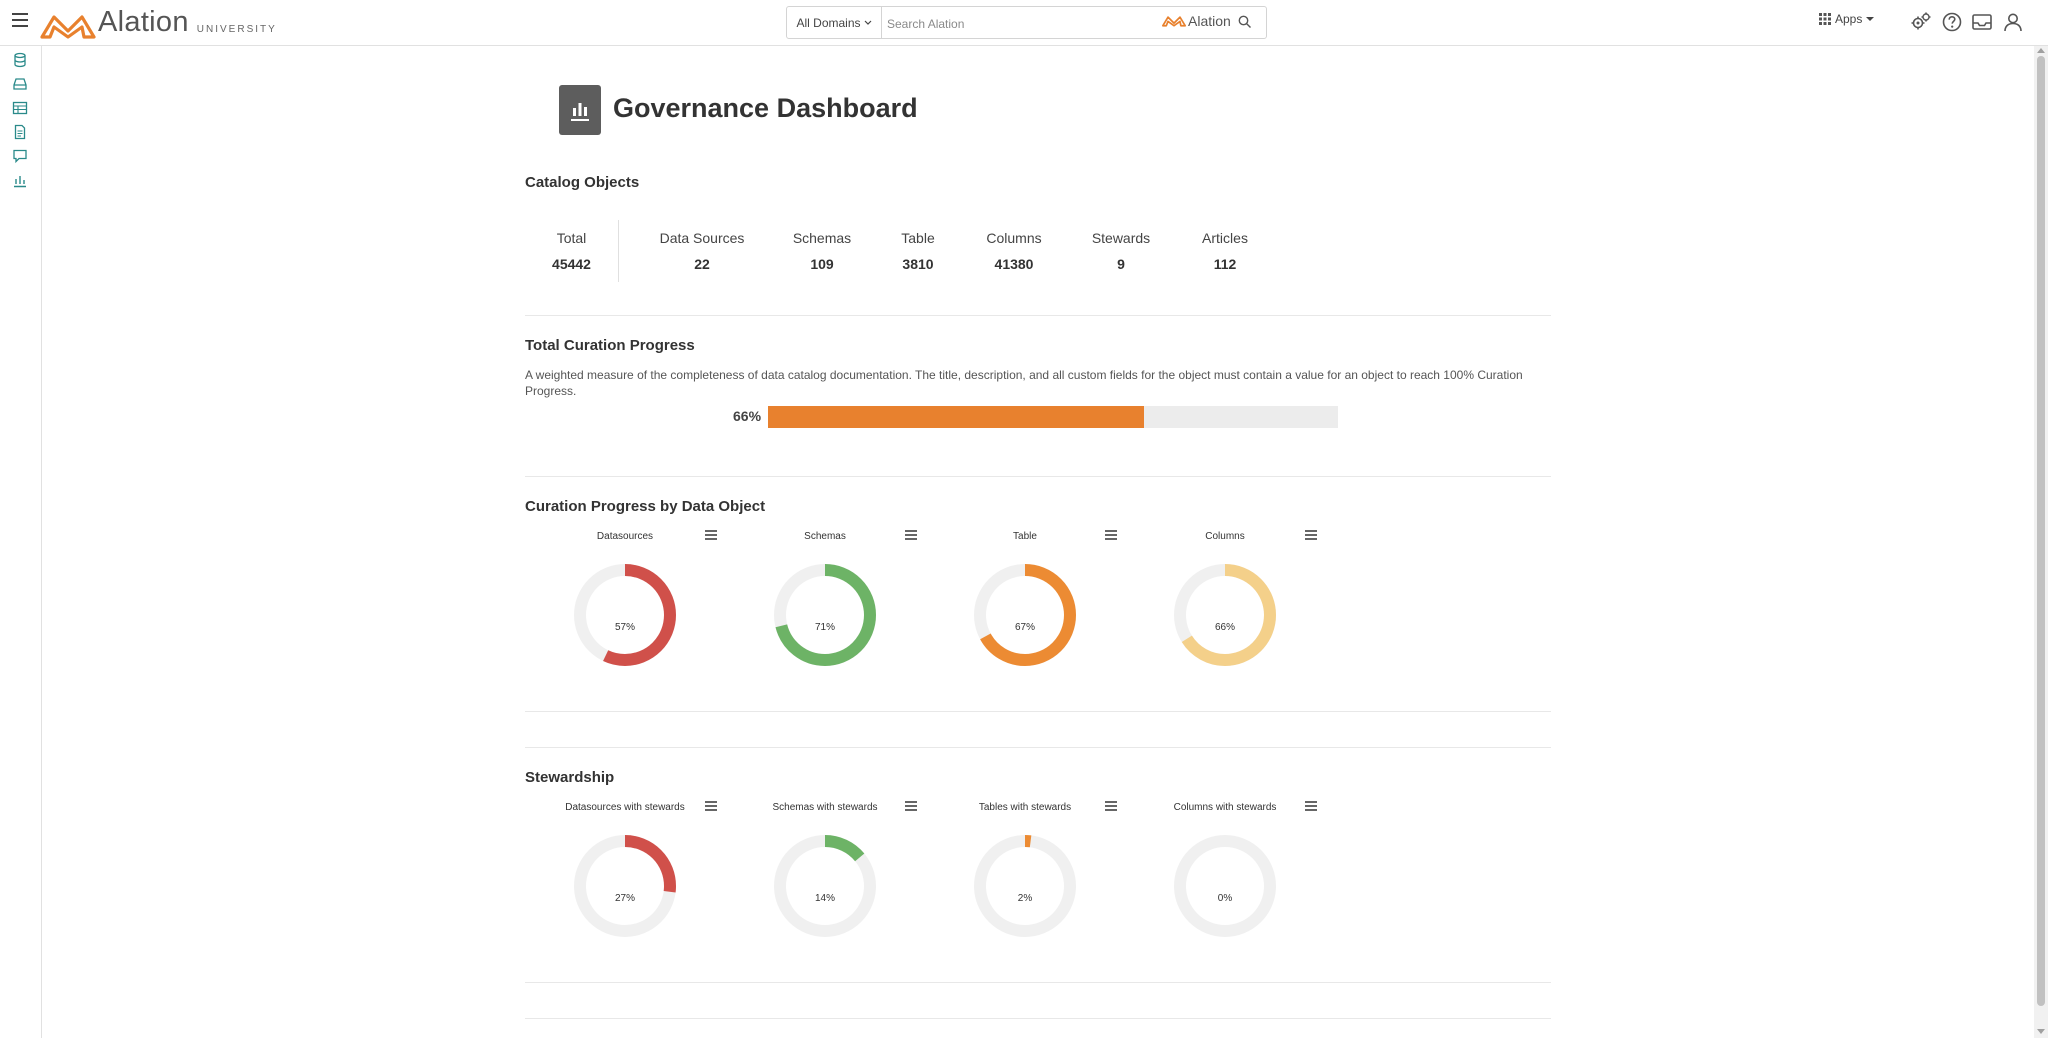  I want to click on donut-chart-datasources-stewards: Datasources with stewards 27%, so click(625, 881).